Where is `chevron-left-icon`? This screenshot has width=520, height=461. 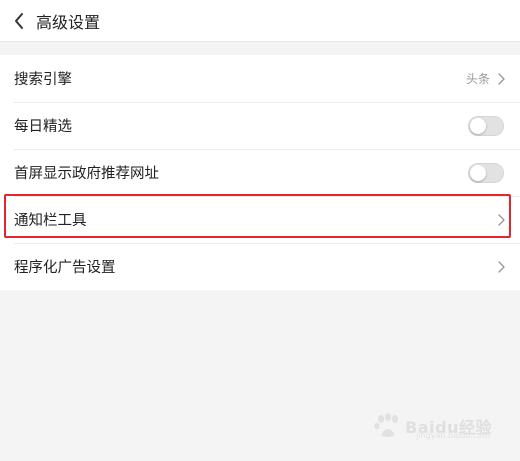 chevron-left-icon is located at coordinates (19, 20).